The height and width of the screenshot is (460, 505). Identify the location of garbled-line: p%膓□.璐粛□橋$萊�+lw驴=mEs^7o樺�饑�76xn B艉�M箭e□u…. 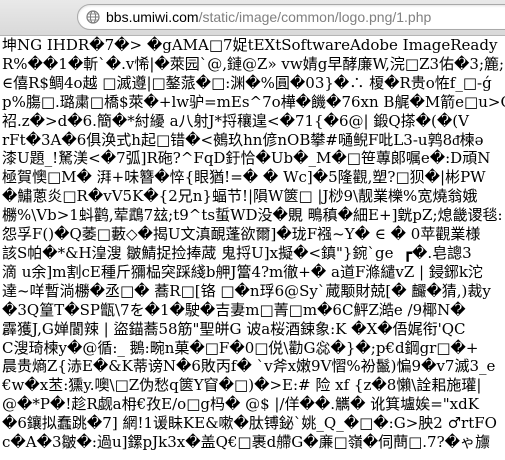
(253, 102).